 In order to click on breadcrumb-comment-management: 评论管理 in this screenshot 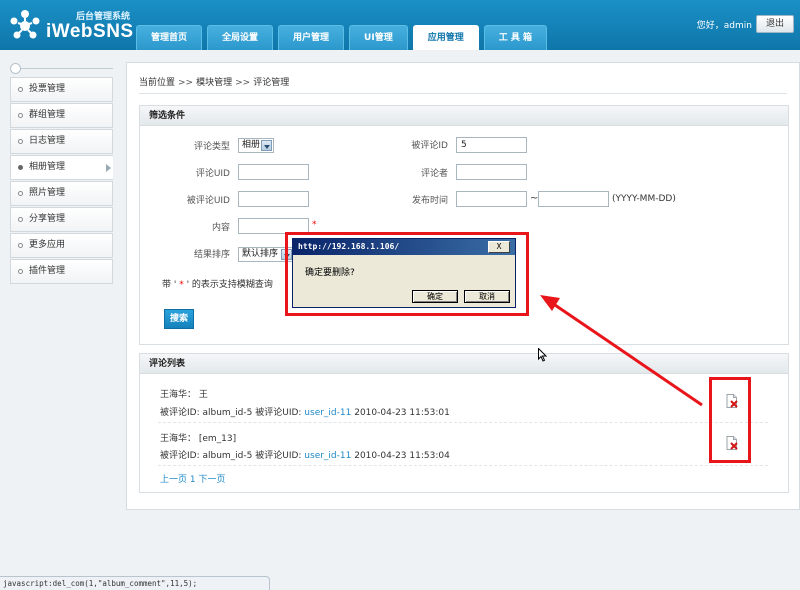, I will do `click(271, 83)`.